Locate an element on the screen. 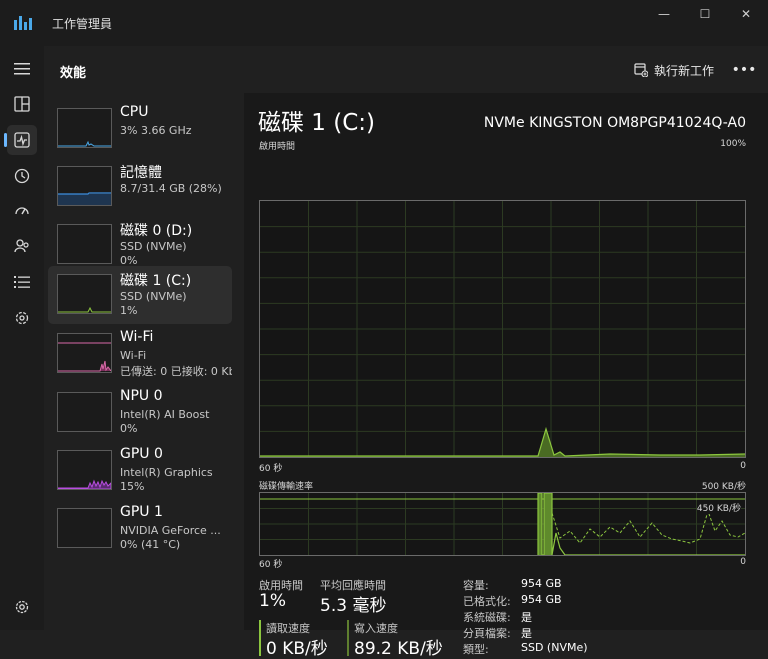 The image size is (768, 659). read-speed-indicator is located at coordinates (260, 638).